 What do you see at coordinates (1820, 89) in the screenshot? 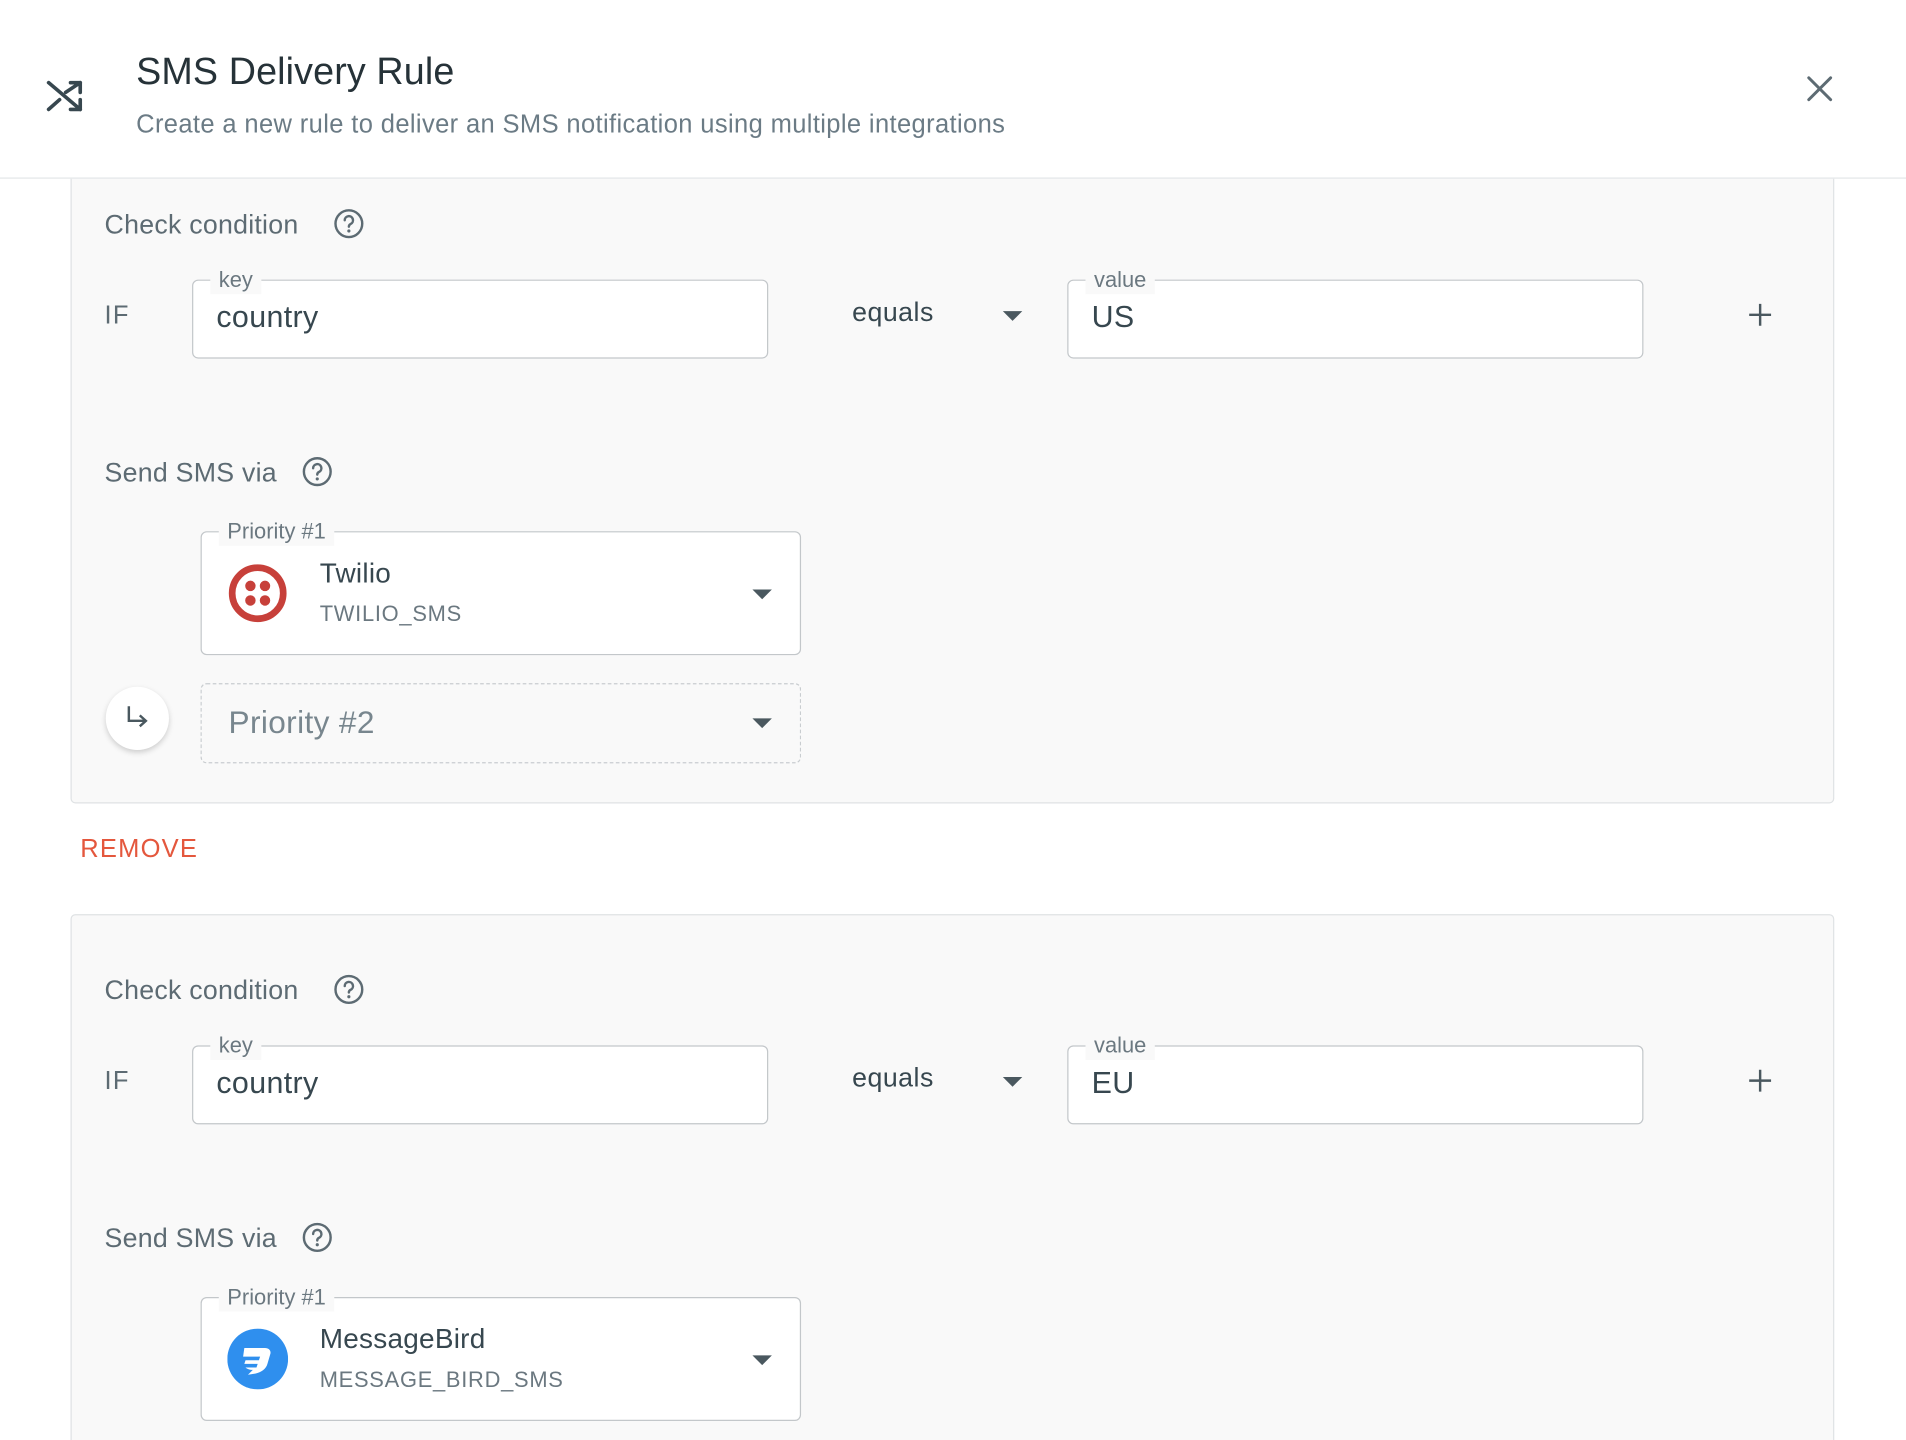
I see `close-icon` at bounding box center [1820, 89].